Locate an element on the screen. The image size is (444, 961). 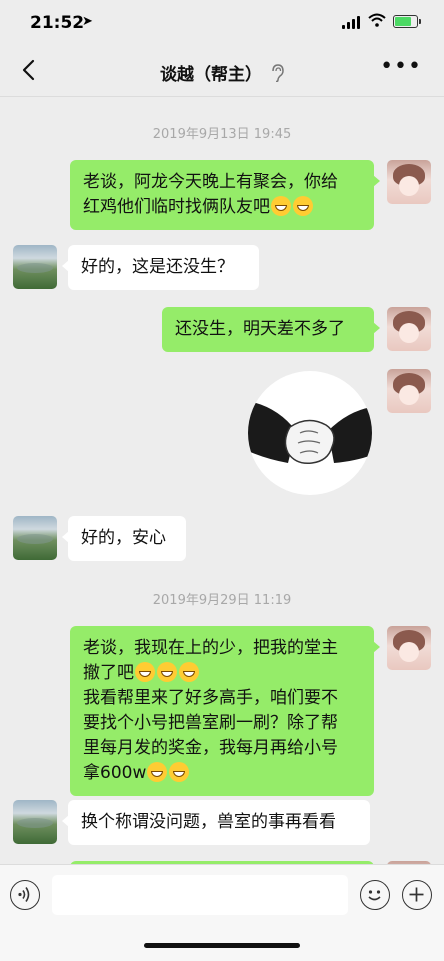
message-text: 要找个小号把兽室刷一刷？除了帮 is located at coordinates (210, 723).